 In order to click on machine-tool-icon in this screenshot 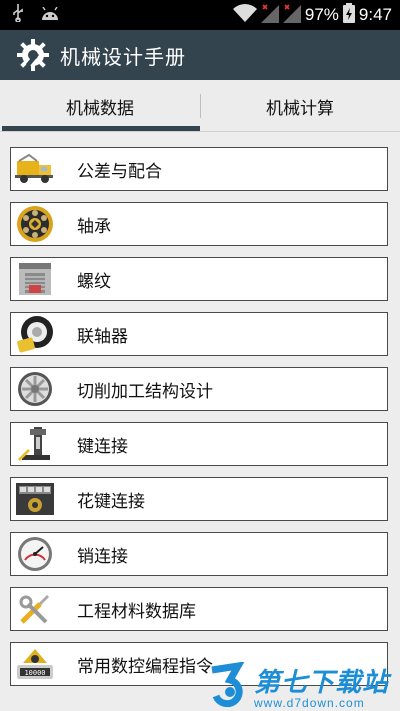, I will do `click(35, 444)`.